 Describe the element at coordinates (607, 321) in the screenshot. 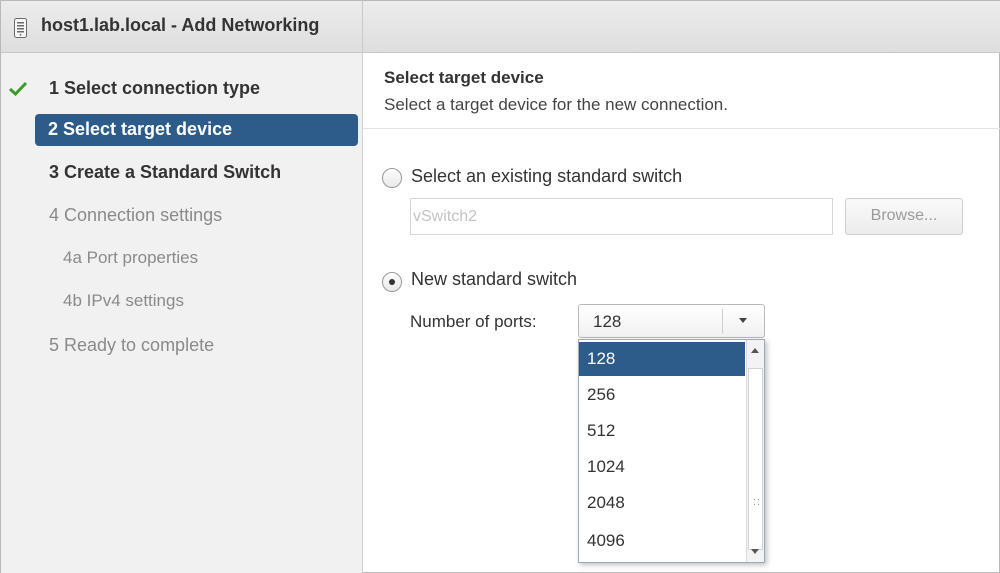

I see `ports-select-value: 128` at that location.